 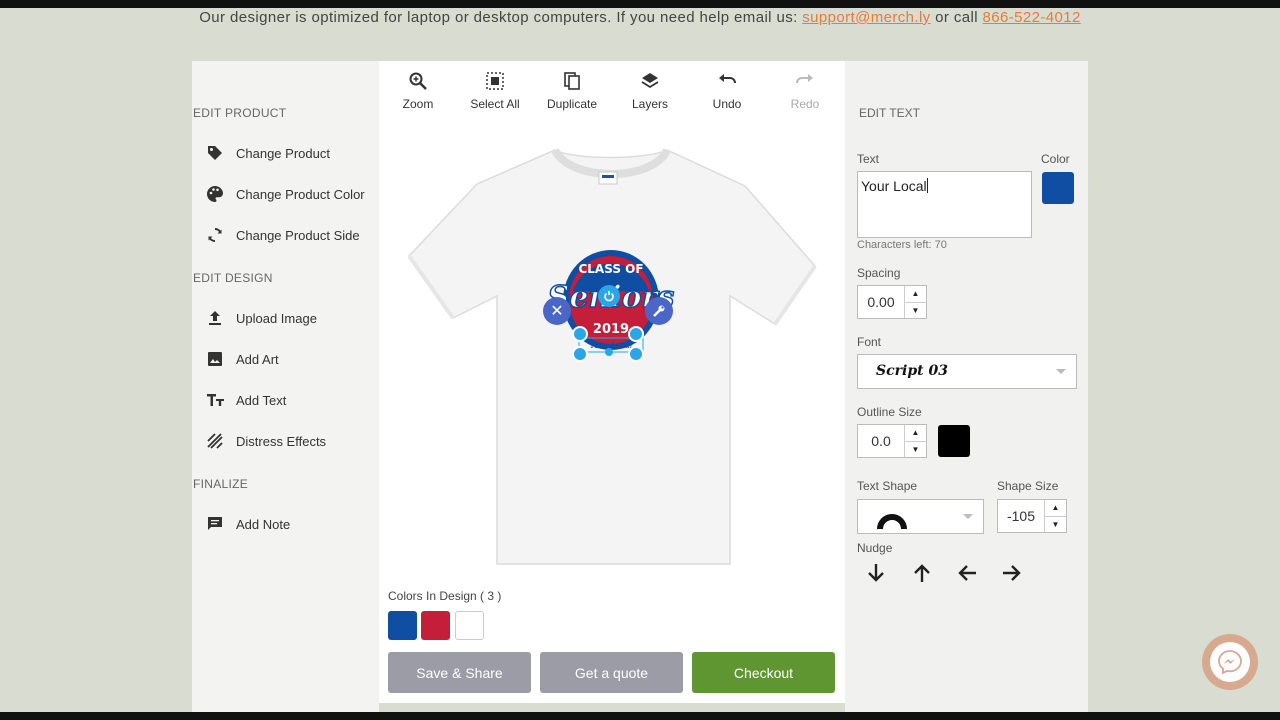 What do you see at coordinates (892, 302) in the screenshot?
I see `spacing-stepper: 0.00 ▲ ▼` at bounding box center [892, 302].